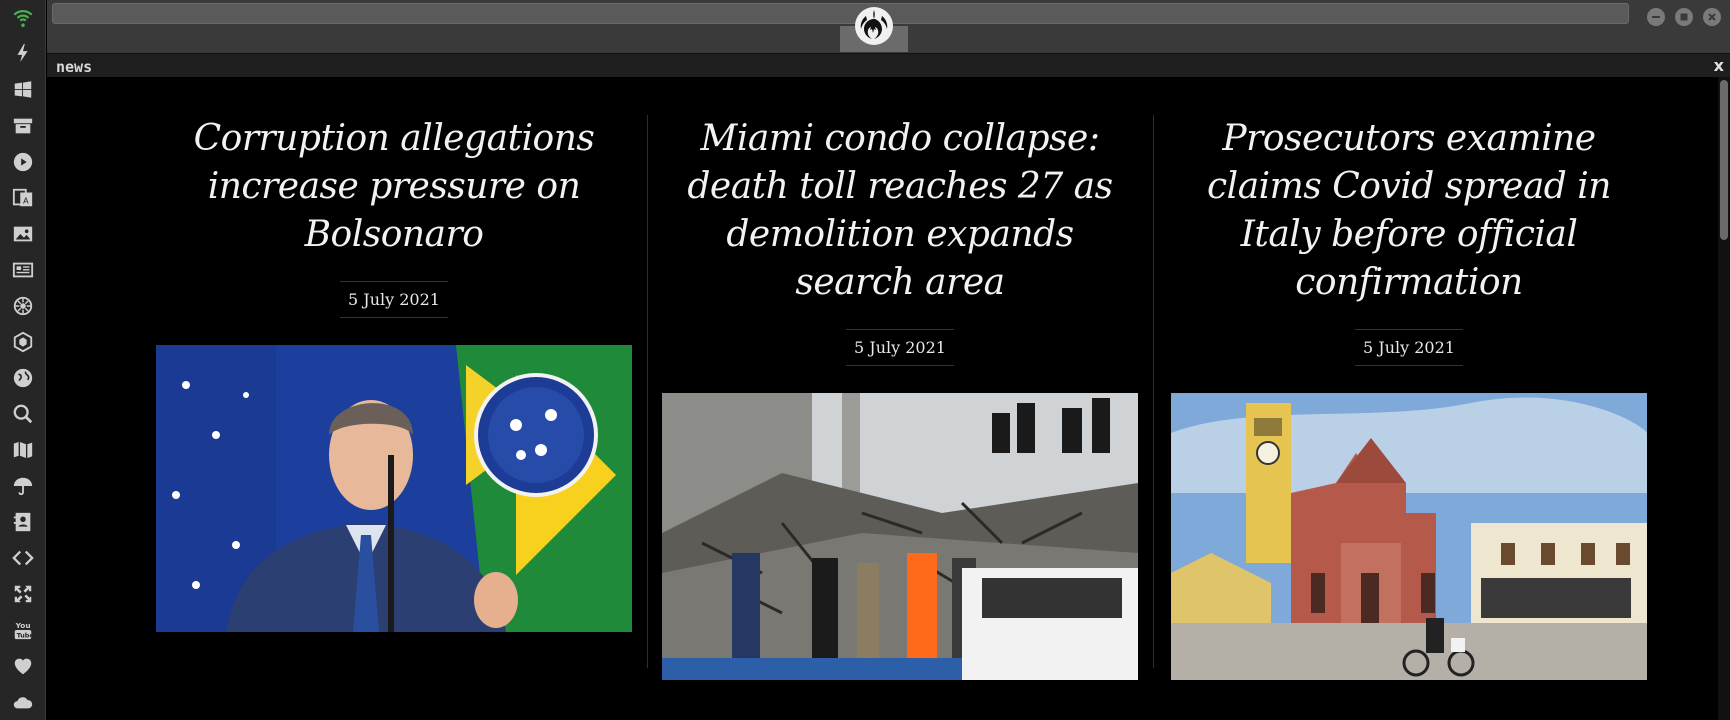 The height and width of the screenshot is (720, 1730). Describe the element at coordinates (23, 342) in the screenshot. I see `hexagon-icon` at that location.